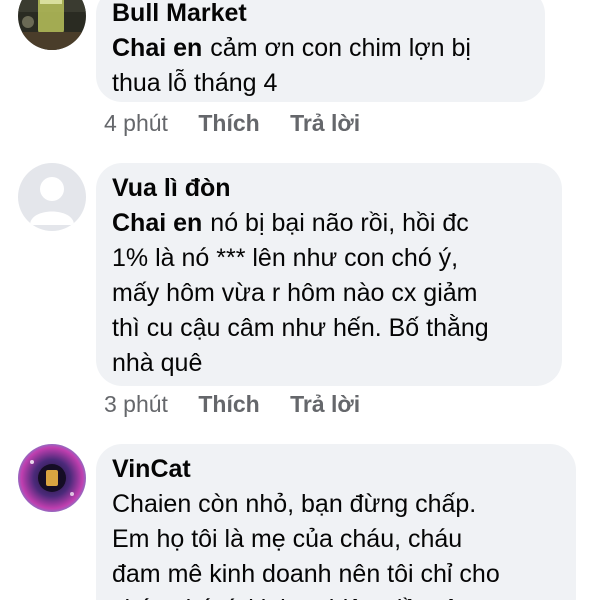 This screenshot has width=600, height=600. What do you see at coordinates (294, 504) in the screenshot?
I see `comment-line: Chaien còn nhỏ, bạn đừng chấp.` at bounding box center [294, 504].